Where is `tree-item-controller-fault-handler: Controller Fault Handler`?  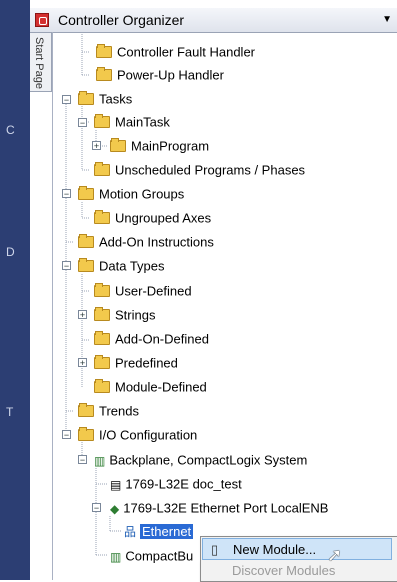 tree-item-controller-fault-handler: Controller Fault Handler is located at coordinates (175, 52).